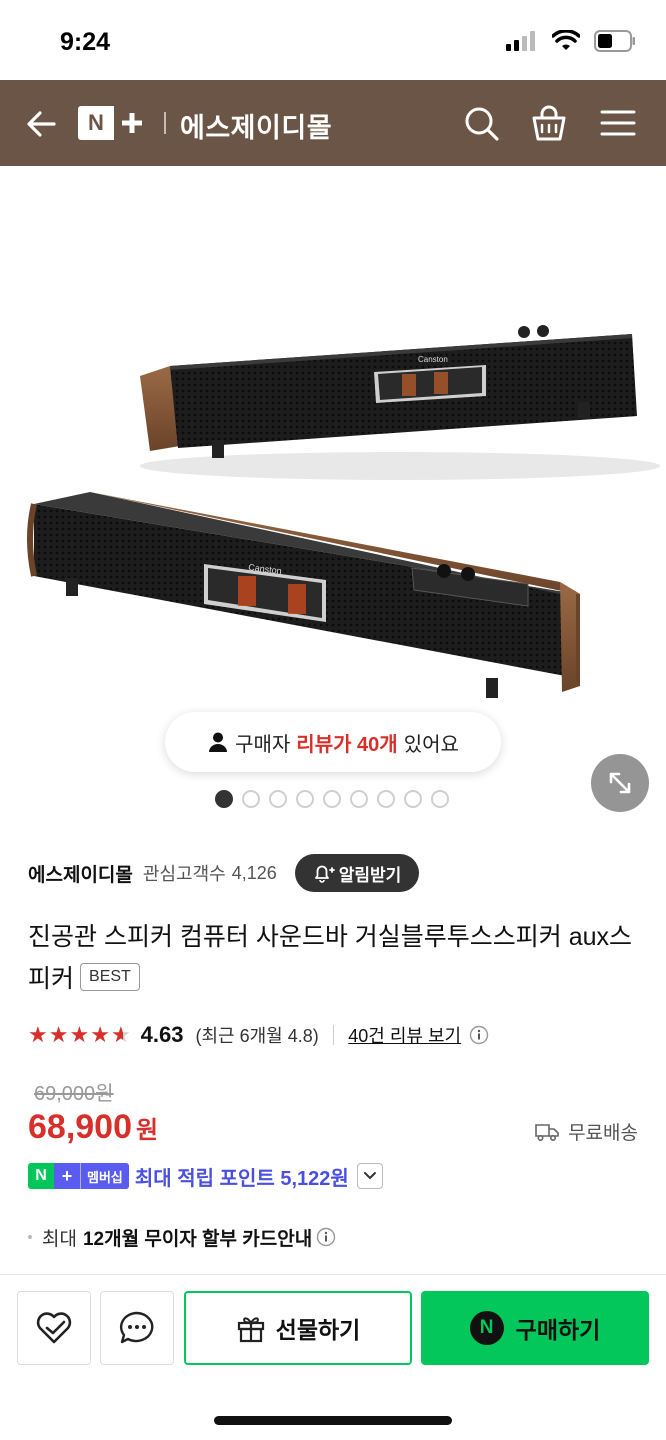 The height and width of the screenshot is (1440, 666). I want to click on wifi-icon, so click(566, 40).